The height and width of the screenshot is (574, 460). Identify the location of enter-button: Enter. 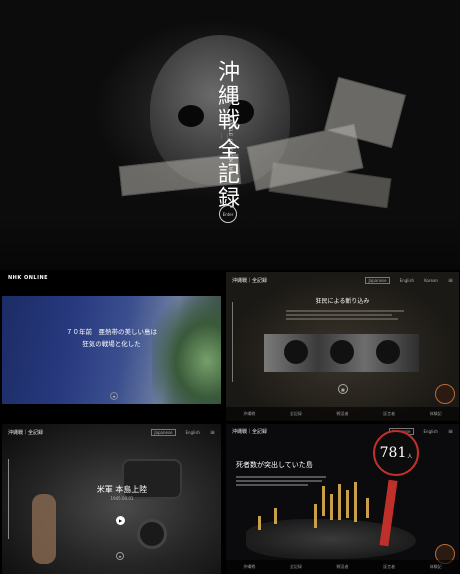
(228, 214).